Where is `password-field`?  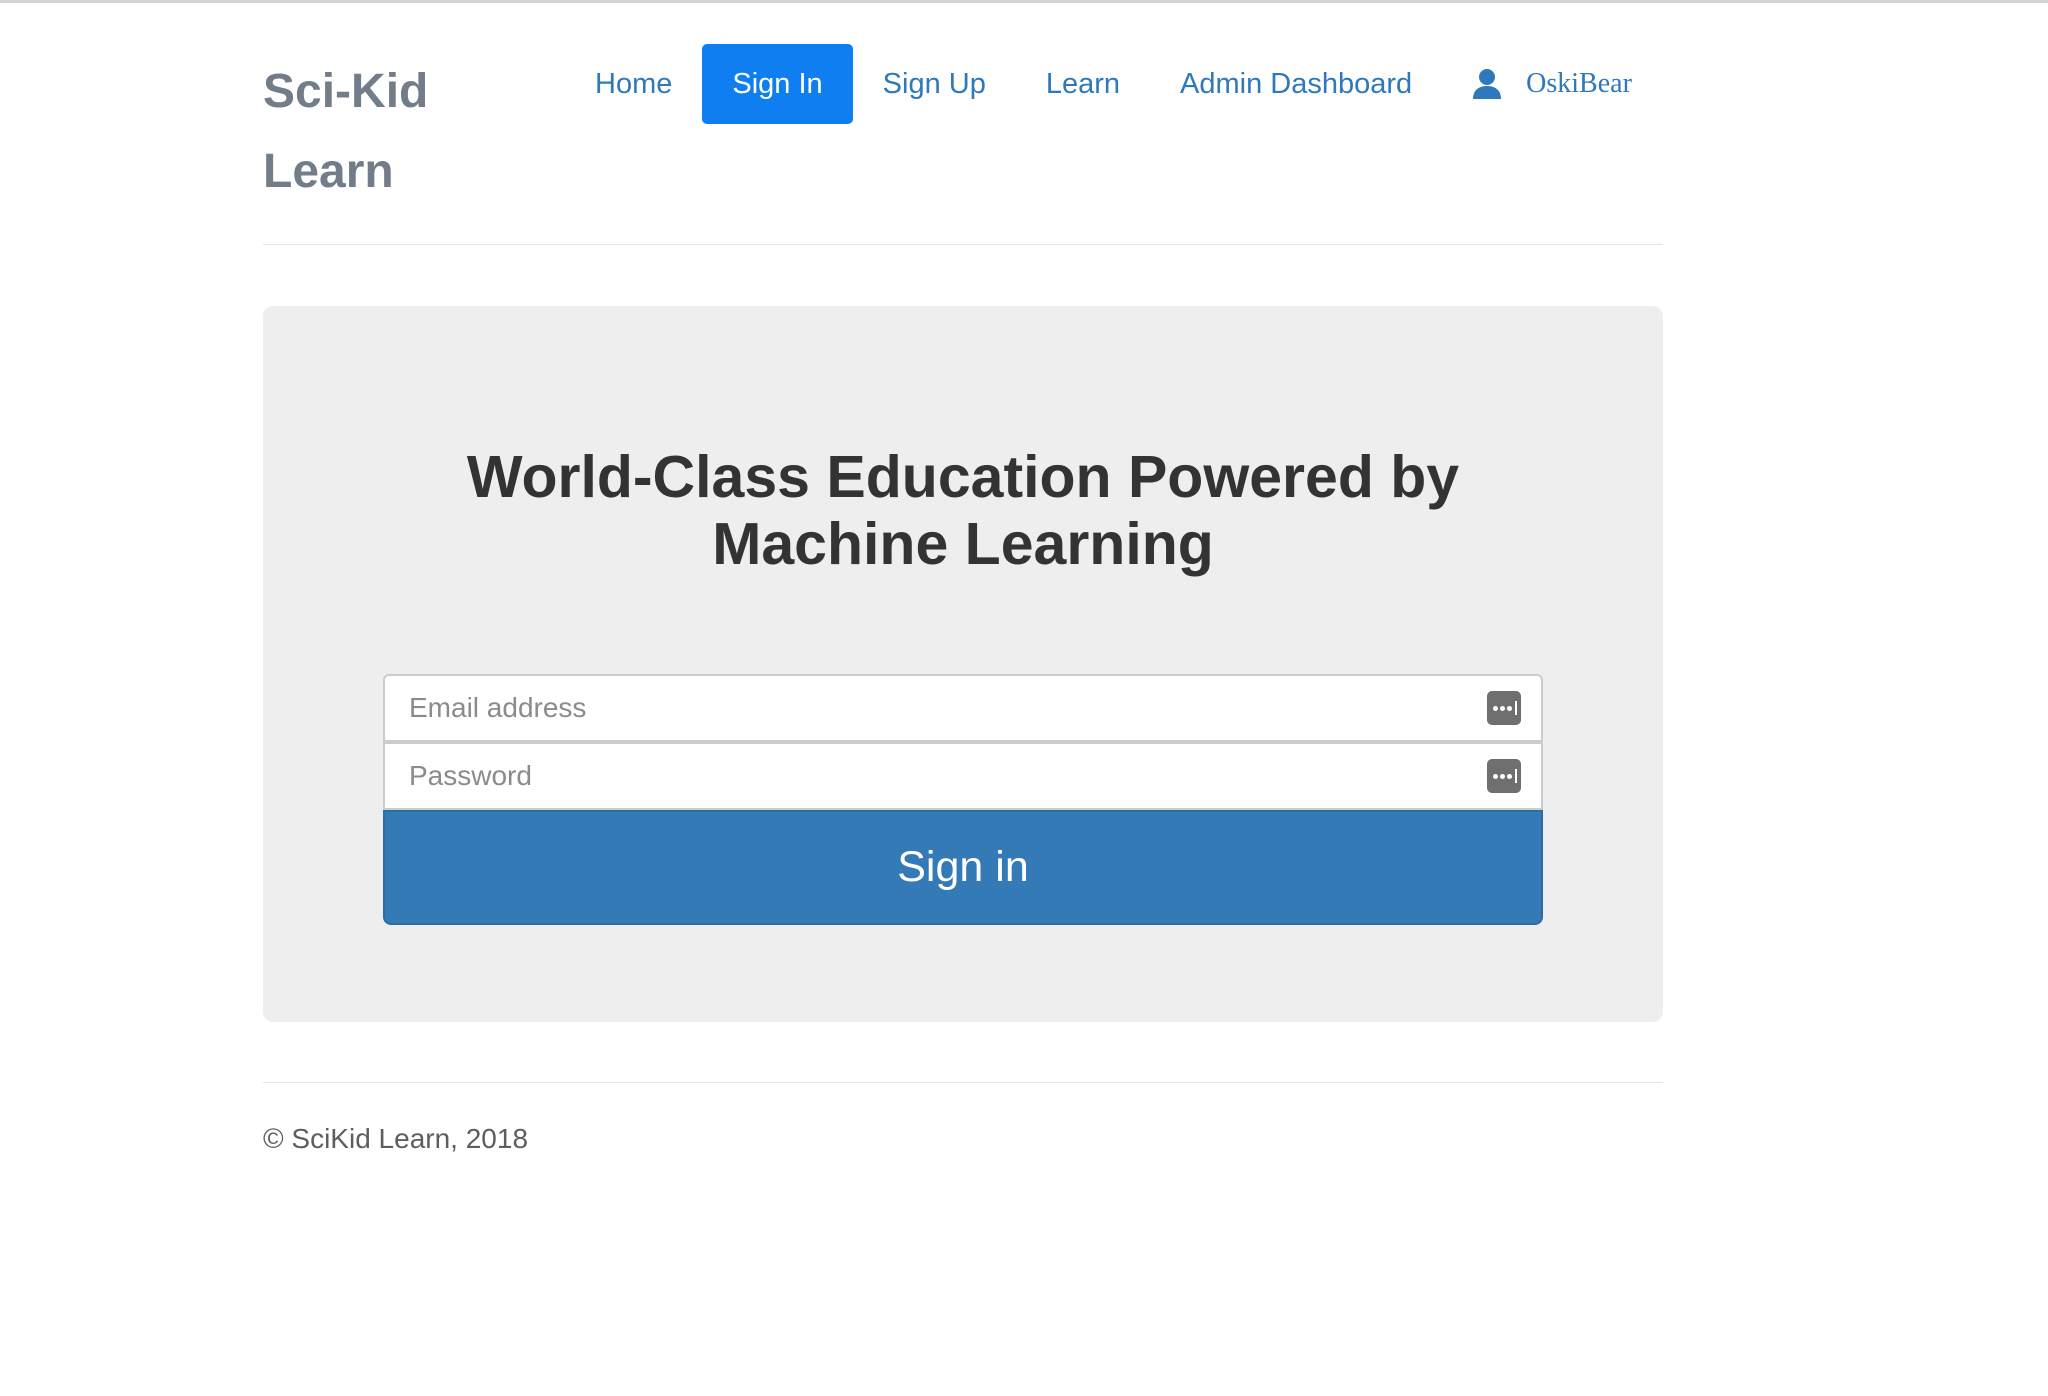
password-field is located at coordinates (963, 776).